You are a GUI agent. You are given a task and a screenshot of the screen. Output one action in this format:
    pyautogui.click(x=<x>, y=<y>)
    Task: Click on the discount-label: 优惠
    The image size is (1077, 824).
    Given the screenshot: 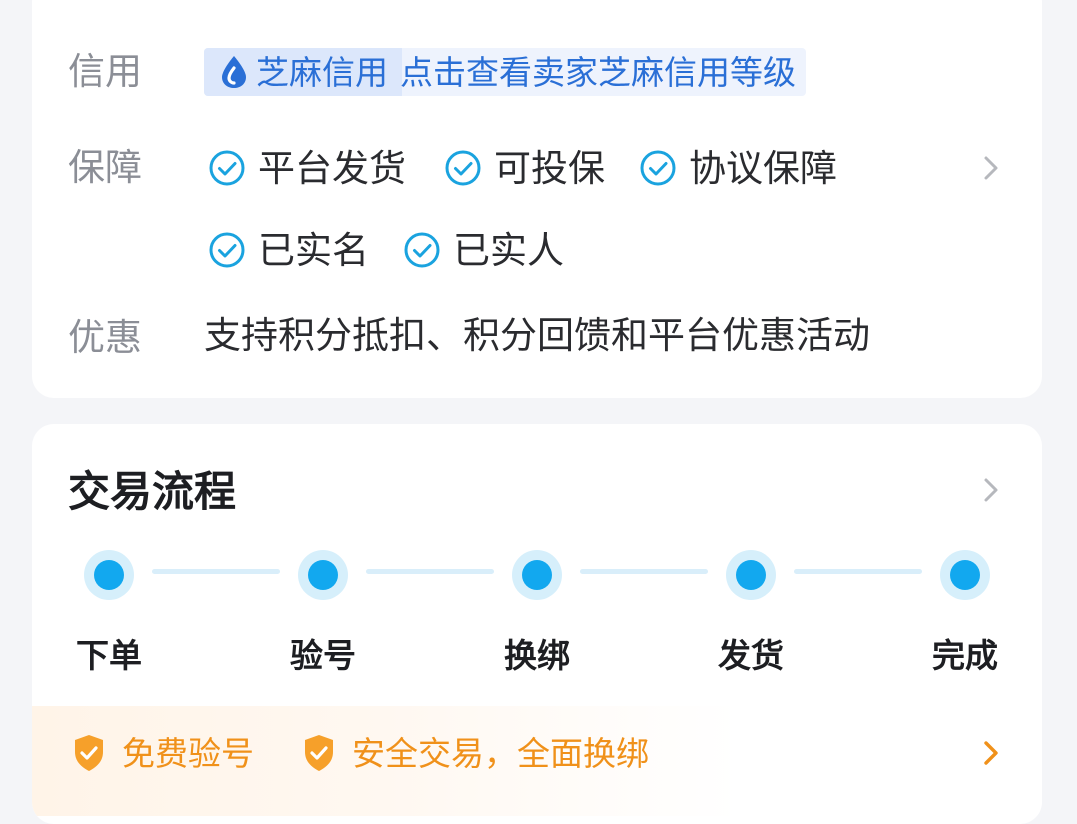 What is the action you would take?
    pyautogui.click(x=105, y=337)
    